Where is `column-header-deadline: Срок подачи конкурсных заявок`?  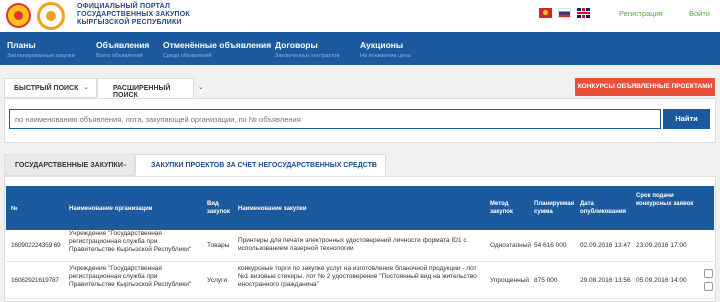 column-header-deadline: Срок подачи конкурсных заявок is located at coordinates (665, 200).